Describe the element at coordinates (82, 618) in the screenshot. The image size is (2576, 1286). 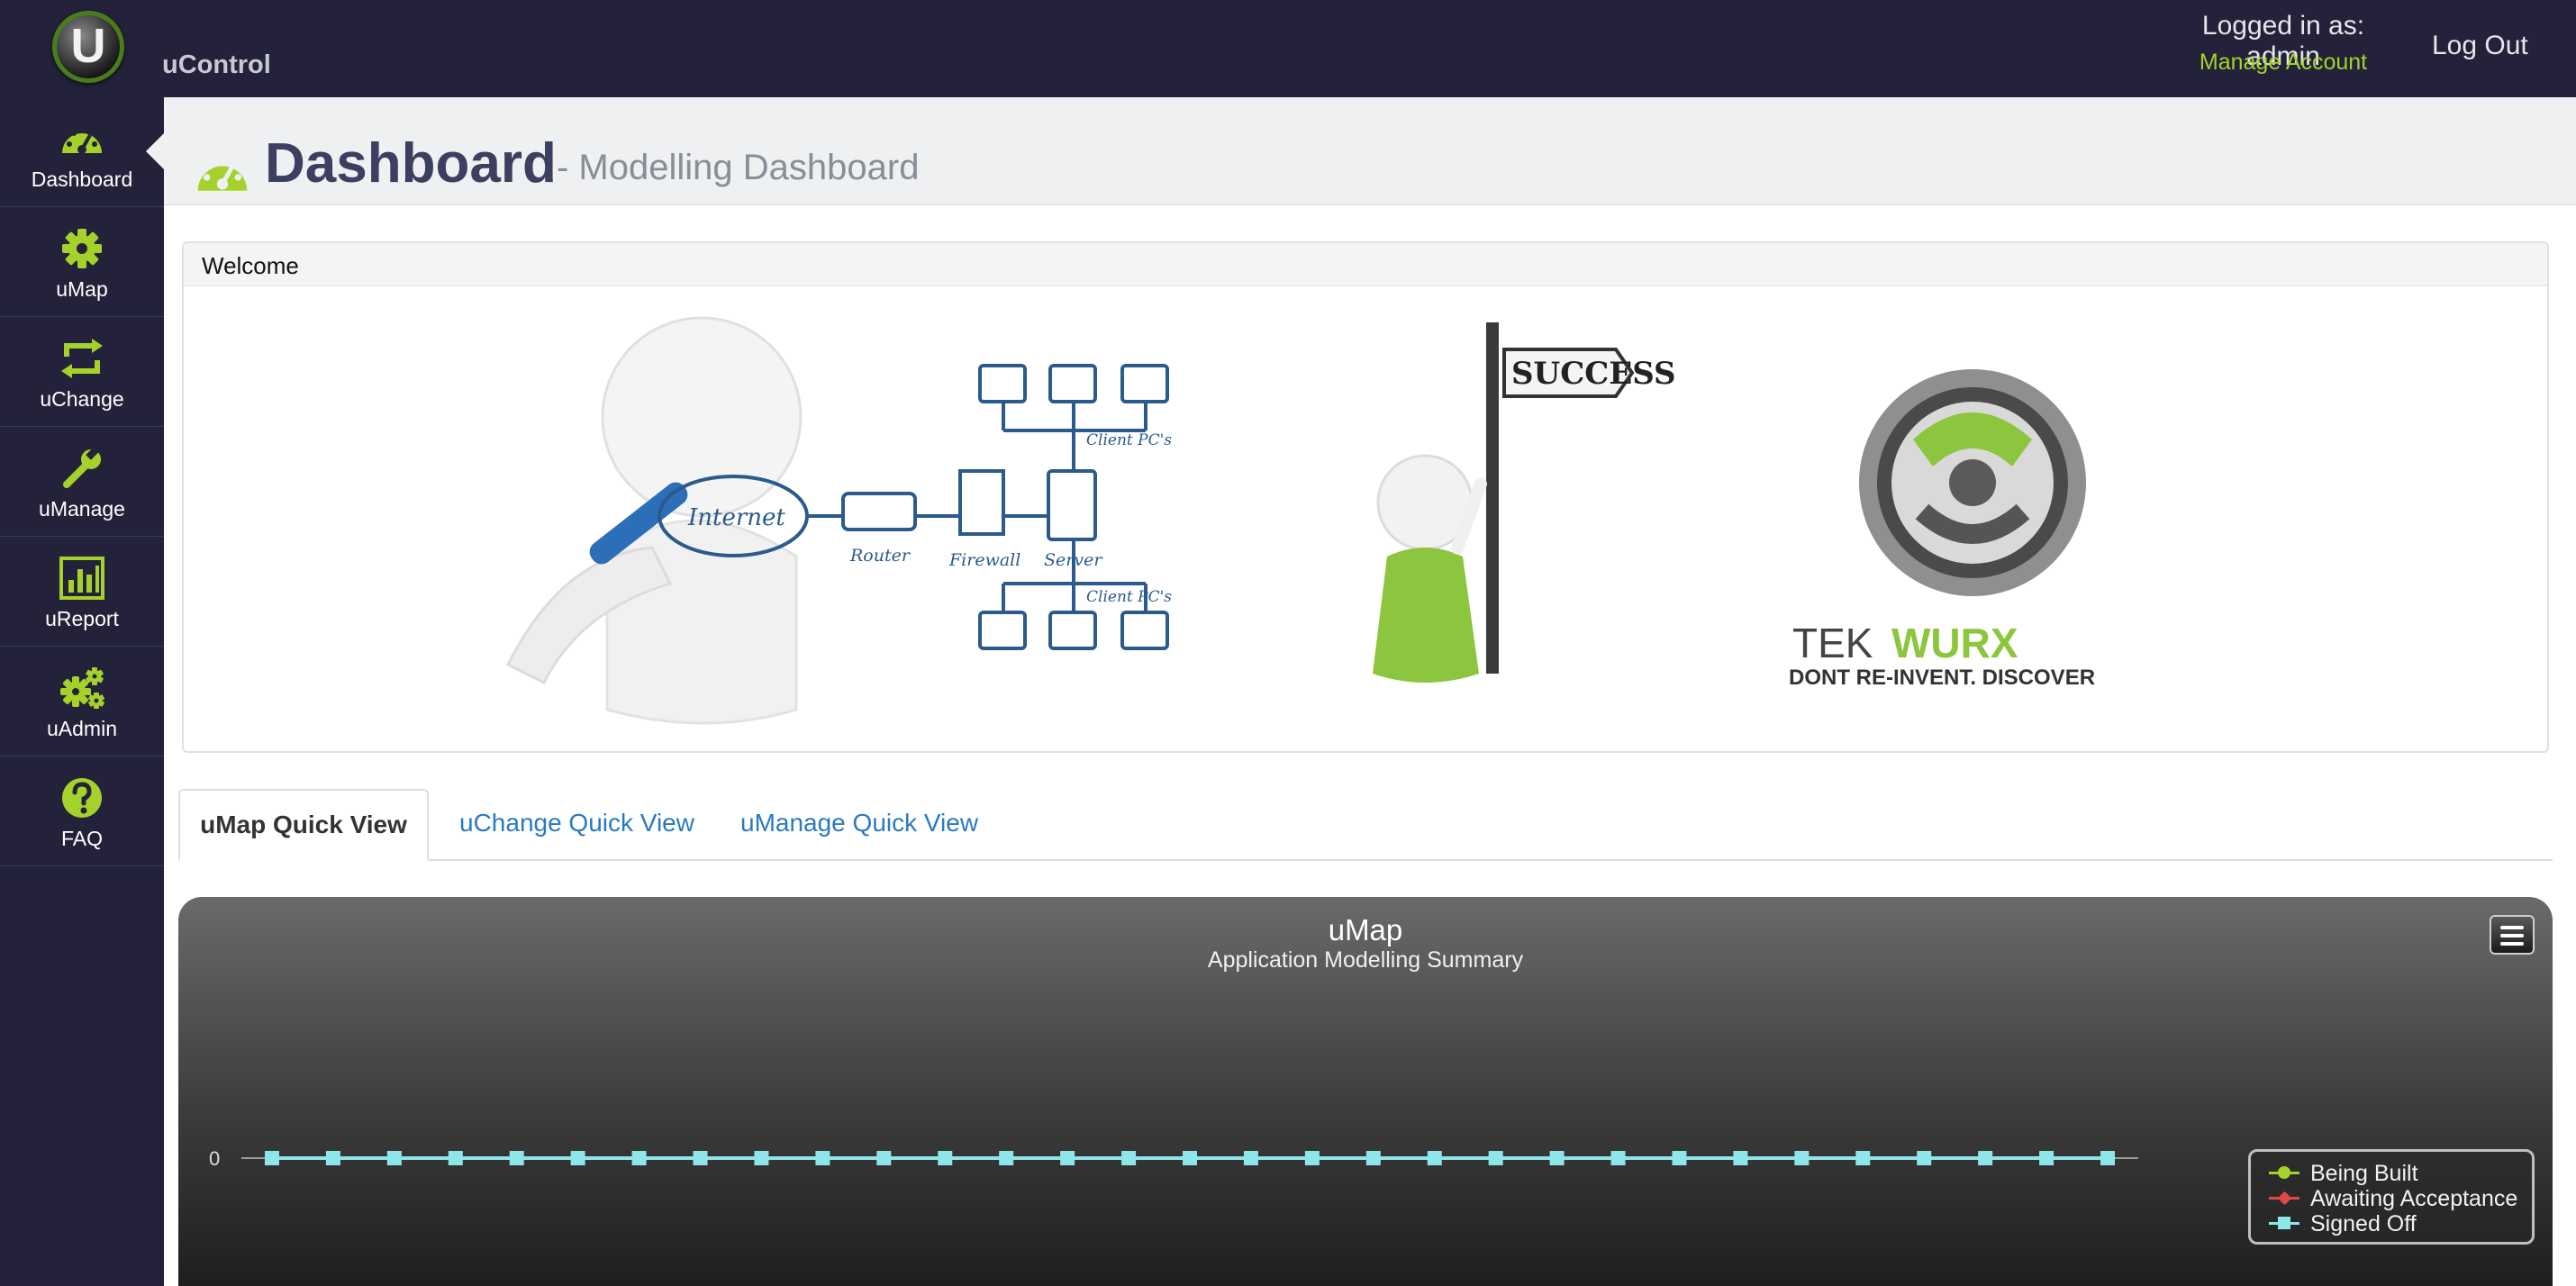
I see `sidebar-item-label: uReport` at that location.